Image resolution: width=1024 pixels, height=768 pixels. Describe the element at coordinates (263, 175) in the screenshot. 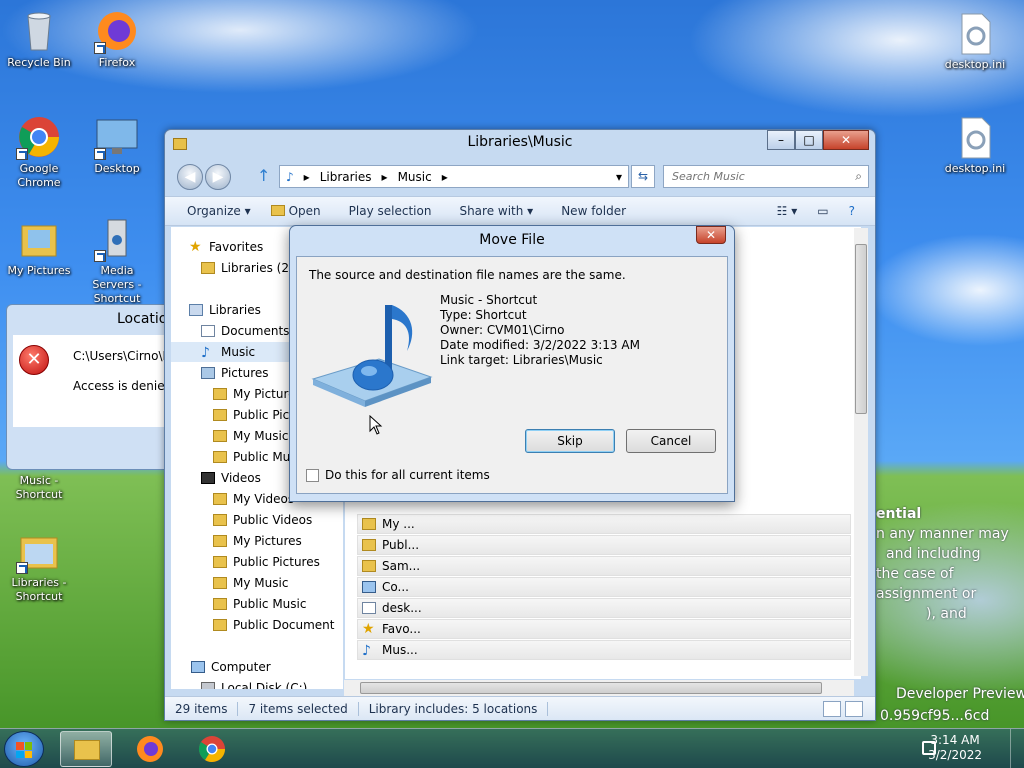

I see `up-arrow-icon: ↑` at that location.